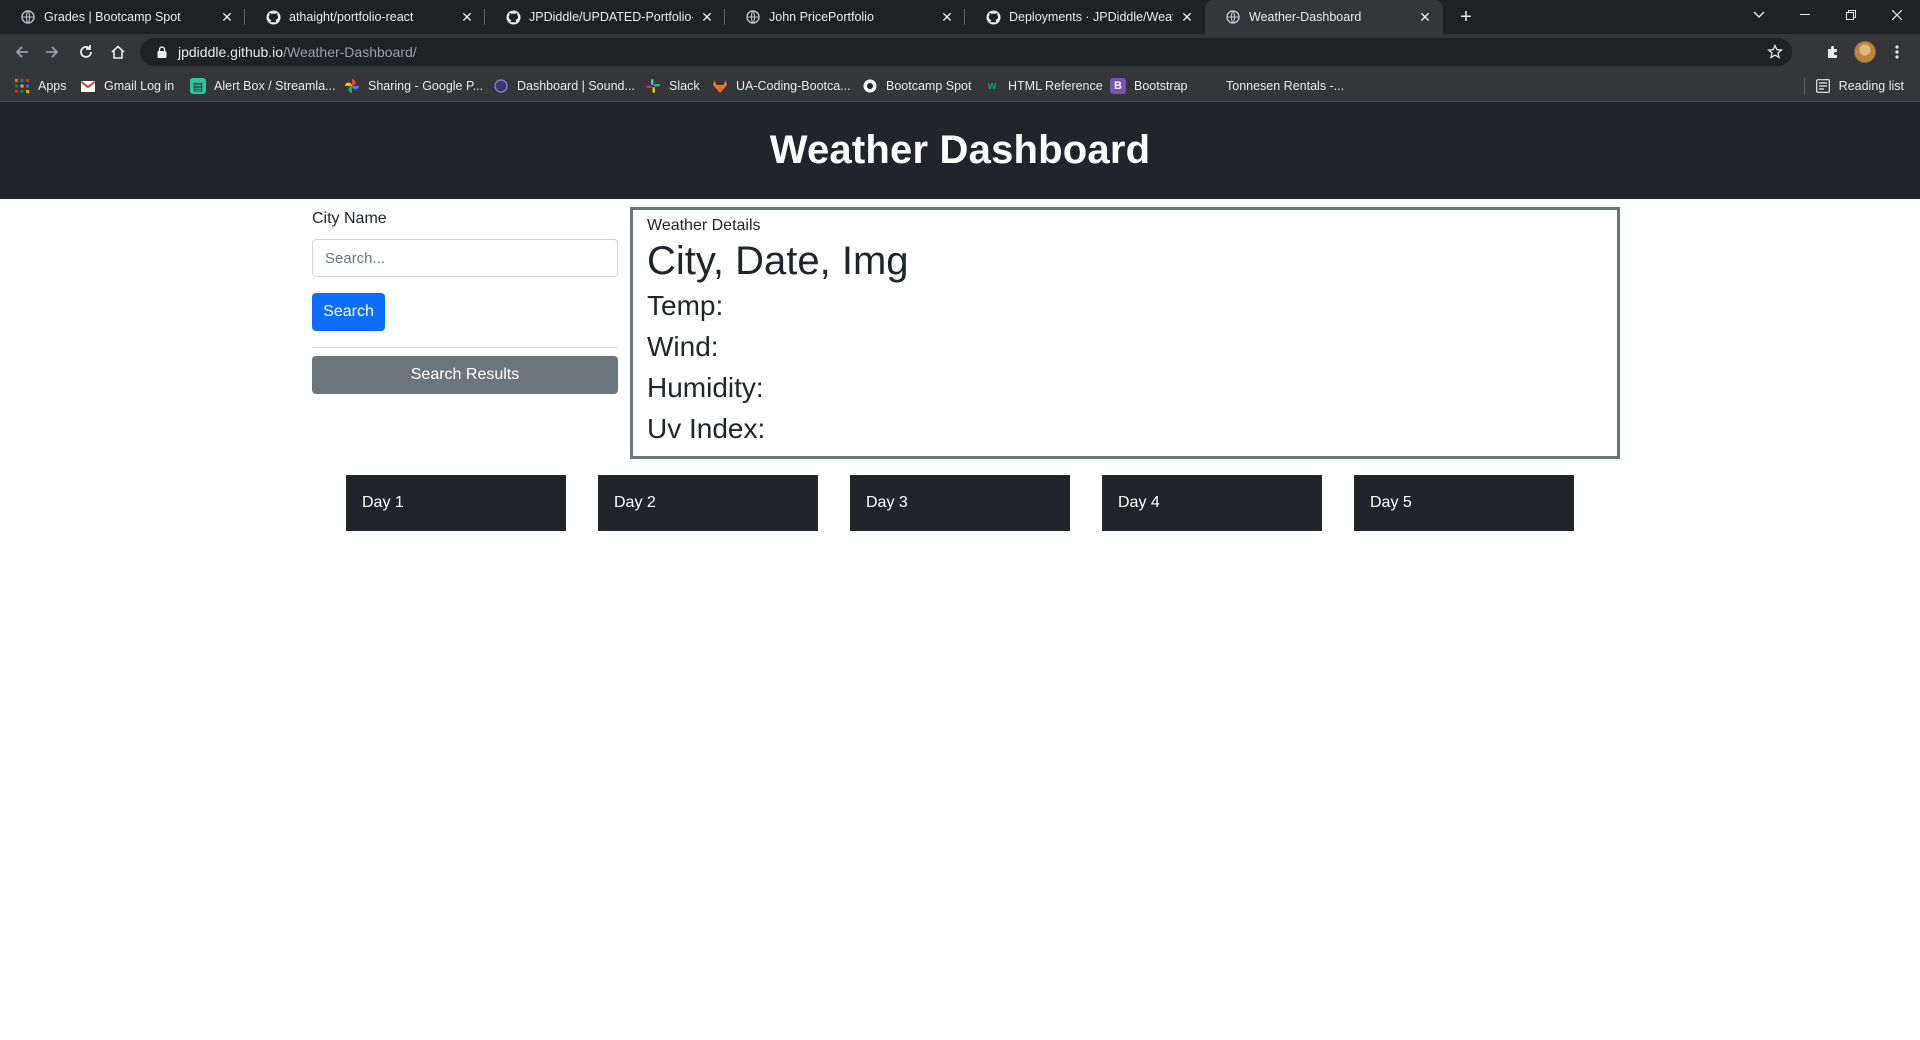 The height and width of the screenshot is (1040, 1920). I want to click on home-icon, so click(118, 52).